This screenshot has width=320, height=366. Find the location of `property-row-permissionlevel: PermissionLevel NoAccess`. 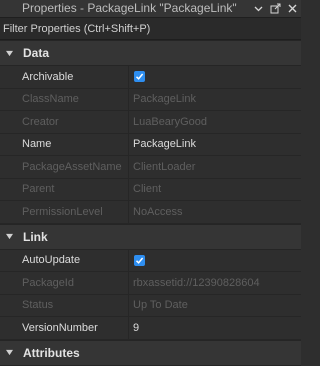

property-row-permissionlevel: PermissionLevel NoAccess is located at coordinates (150, 212).